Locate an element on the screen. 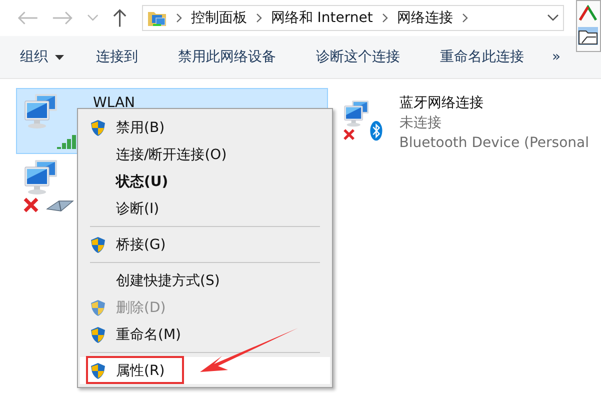 This screenshot has width=601, height=403. address-bar: 控制面板 网络和 Internet 网络连接 is located at coordinates (353, 18).